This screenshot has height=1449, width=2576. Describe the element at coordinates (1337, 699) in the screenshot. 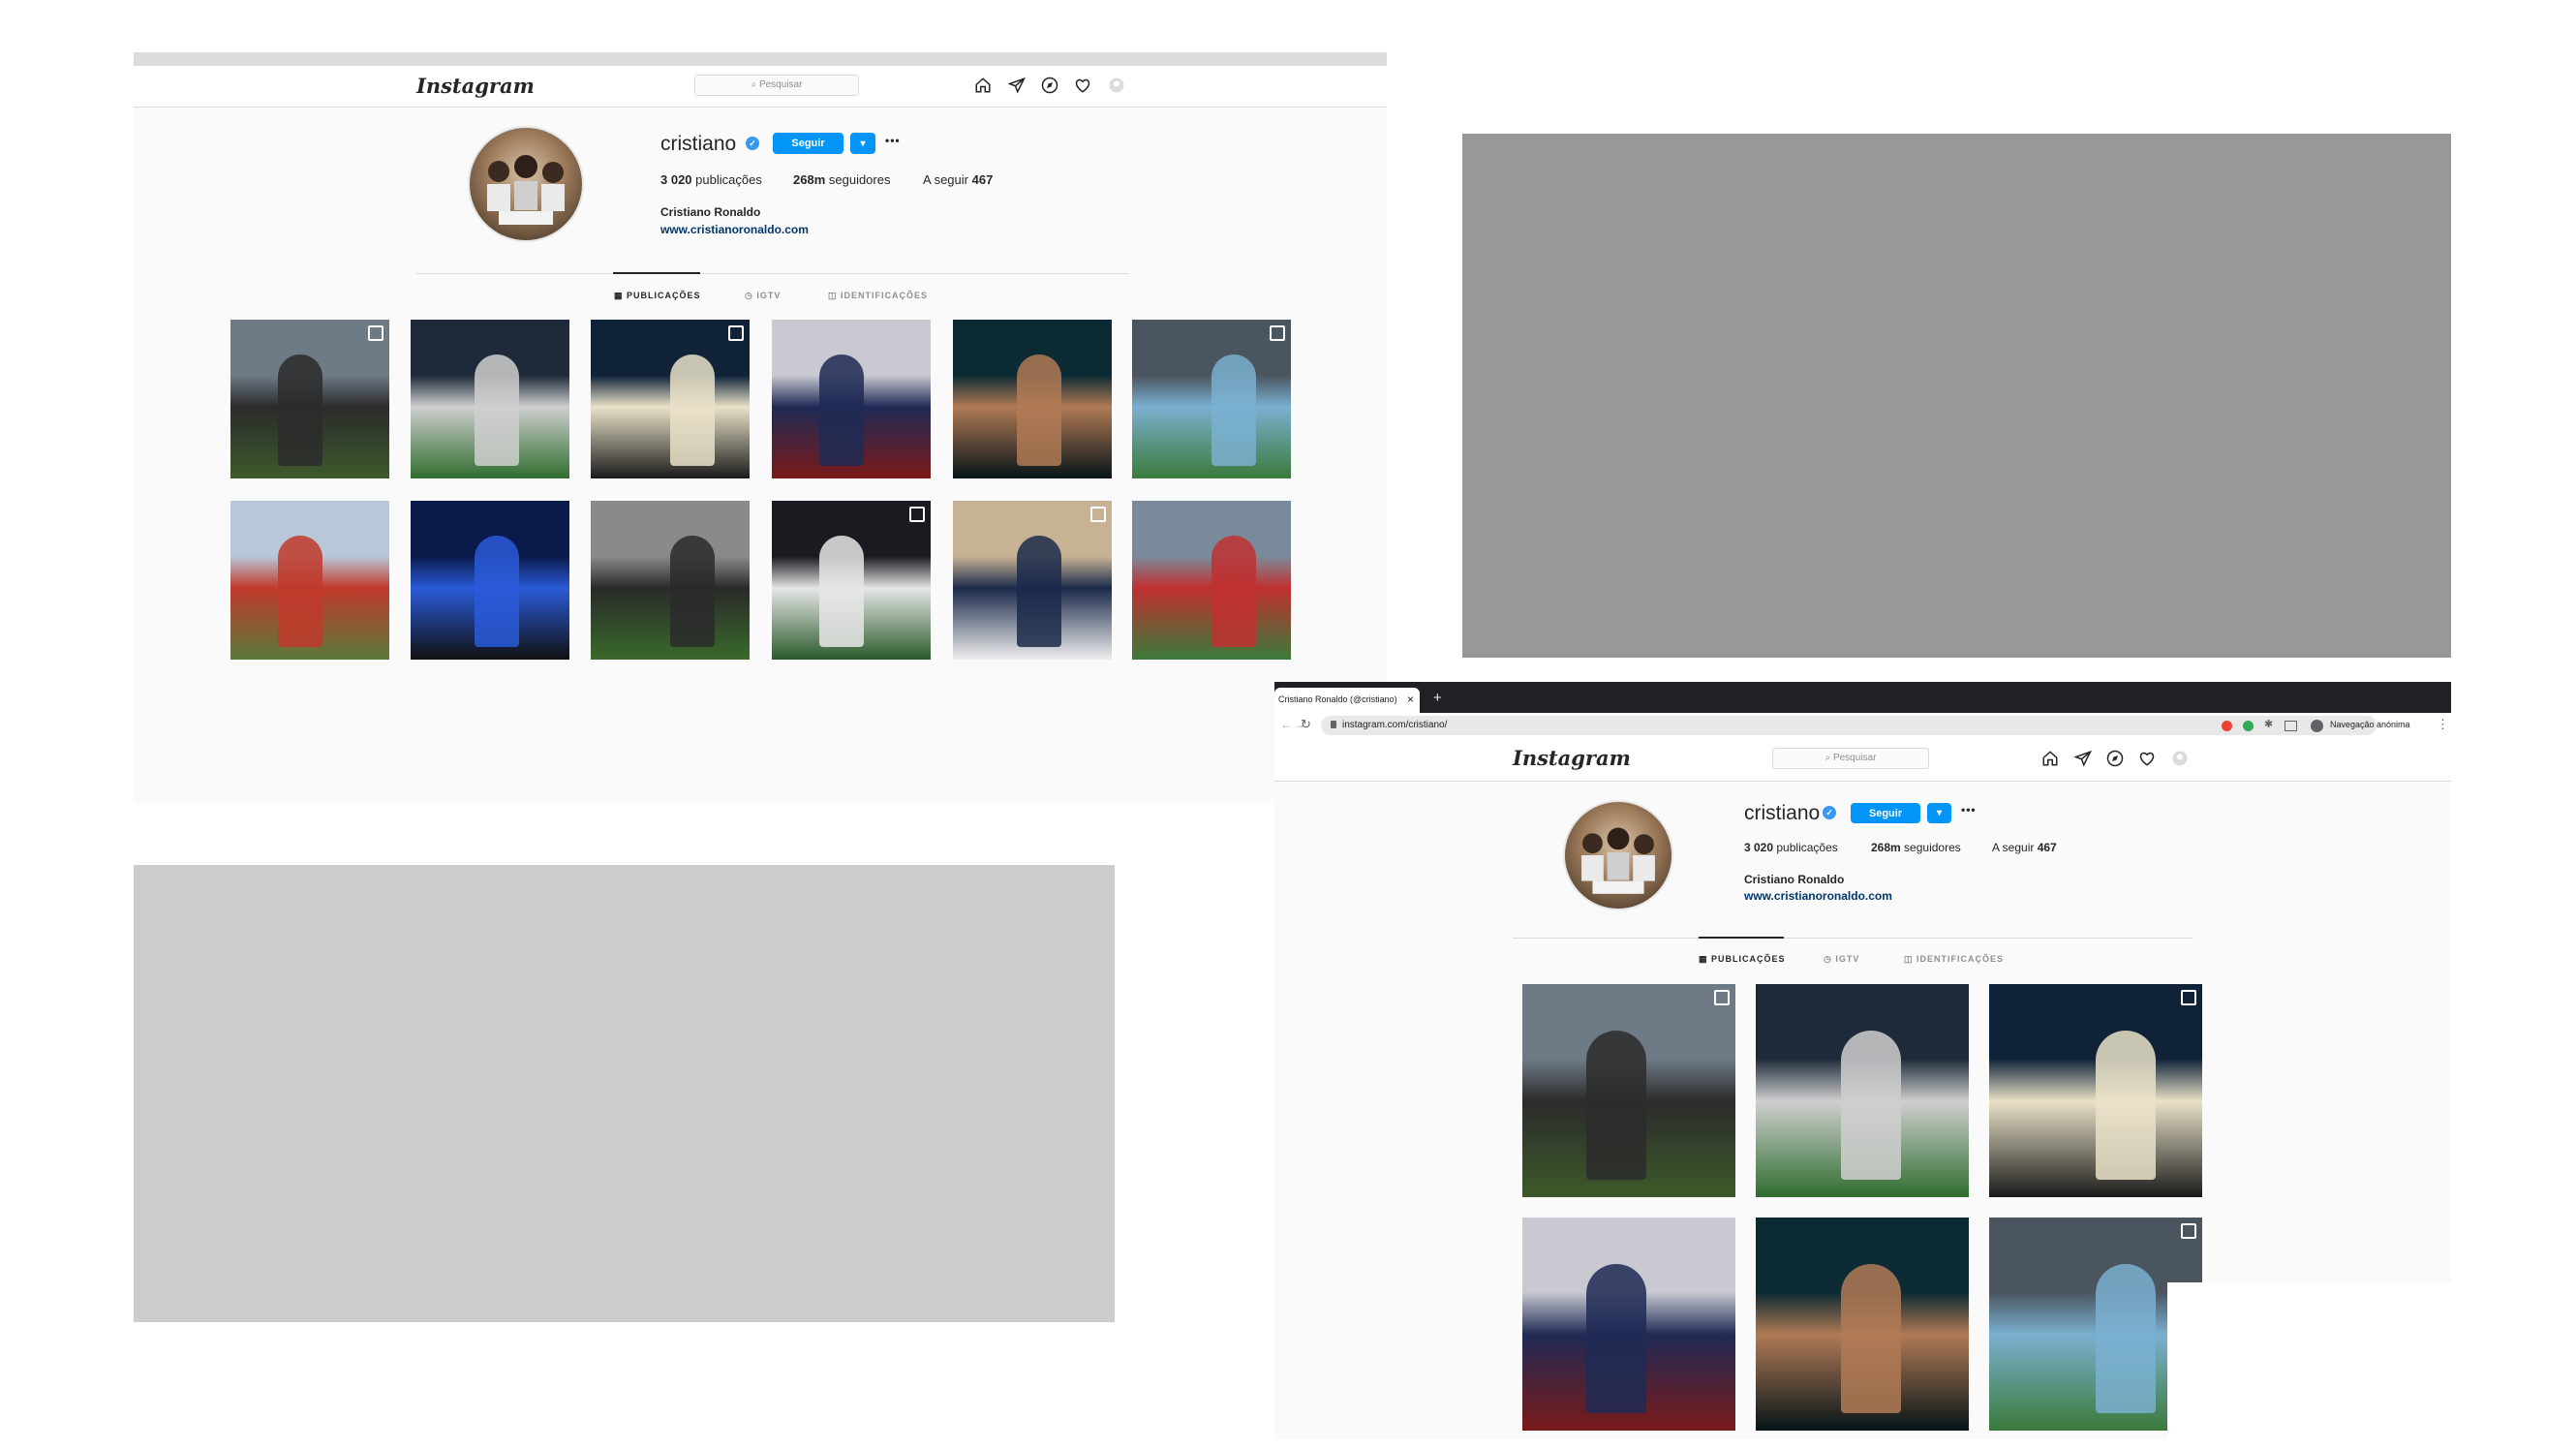

I see `browser-tab-title: Cristiano Ronaldo (@cristiano)` at that location.